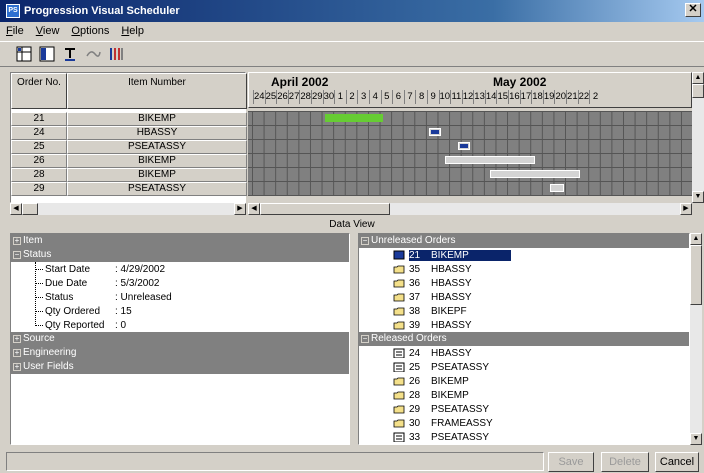 The width and height of the screenshot is (704, 473). What do you see at coordinates (451, 353) in the screenshot?
I see `order-item: HBASSY` at bounding box center [451, 353].